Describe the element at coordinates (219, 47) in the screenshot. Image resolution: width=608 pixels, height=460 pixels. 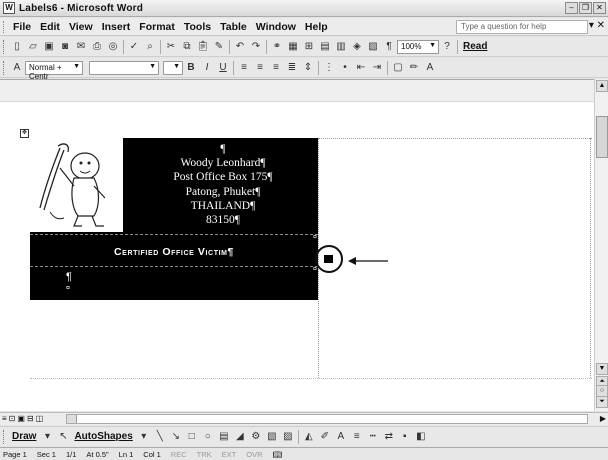
I see `format-painter-icon: ✎` at that location.